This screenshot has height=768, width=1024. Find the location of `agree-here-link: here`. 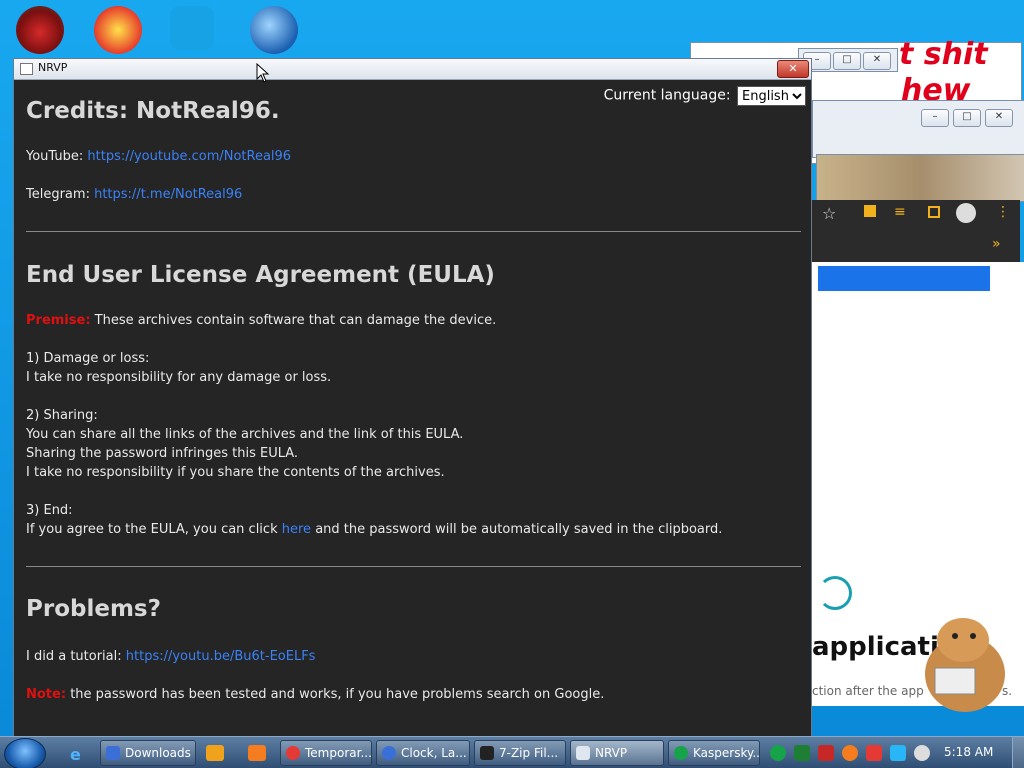

agree-here-link: here is located at coordinates (296, 529).